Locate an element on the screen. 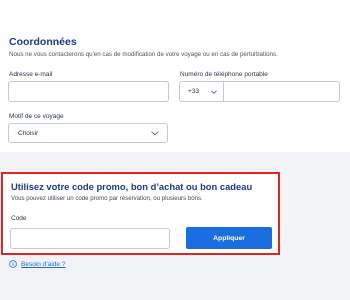  trip-reason-select: Choisir is located at coordinates (88, 133).